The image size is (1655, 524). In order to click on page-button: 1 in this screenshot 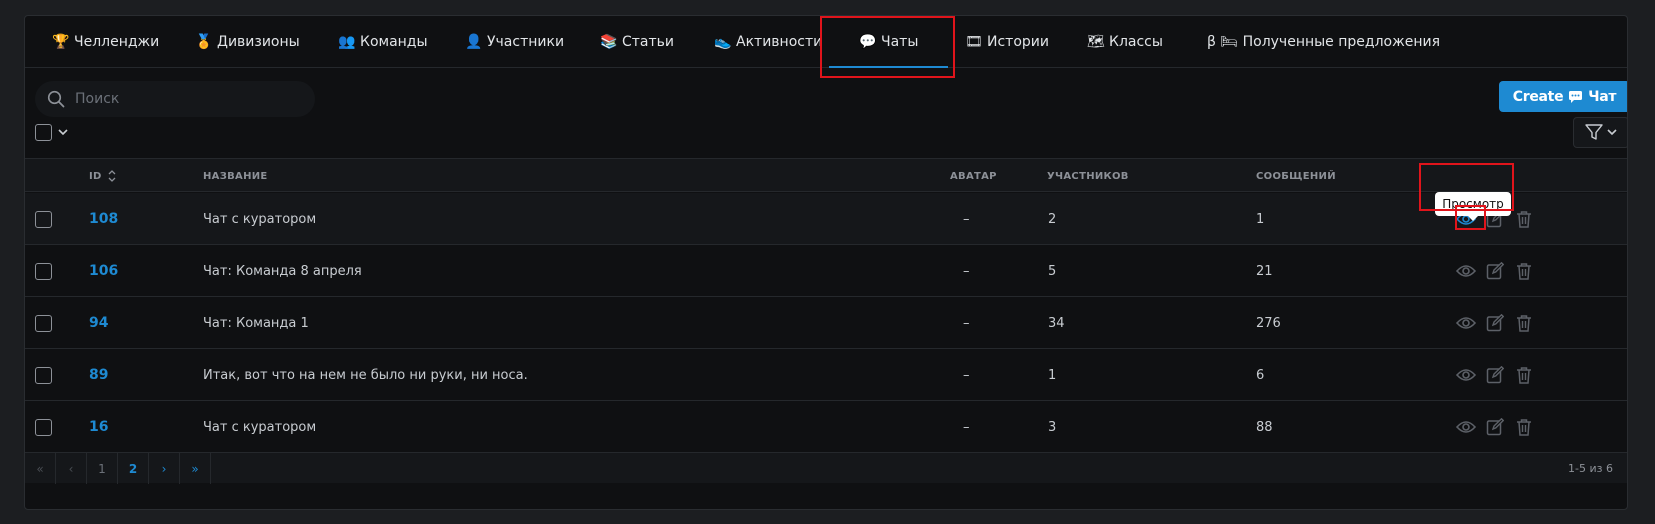, I will do `click(102, 468)`.